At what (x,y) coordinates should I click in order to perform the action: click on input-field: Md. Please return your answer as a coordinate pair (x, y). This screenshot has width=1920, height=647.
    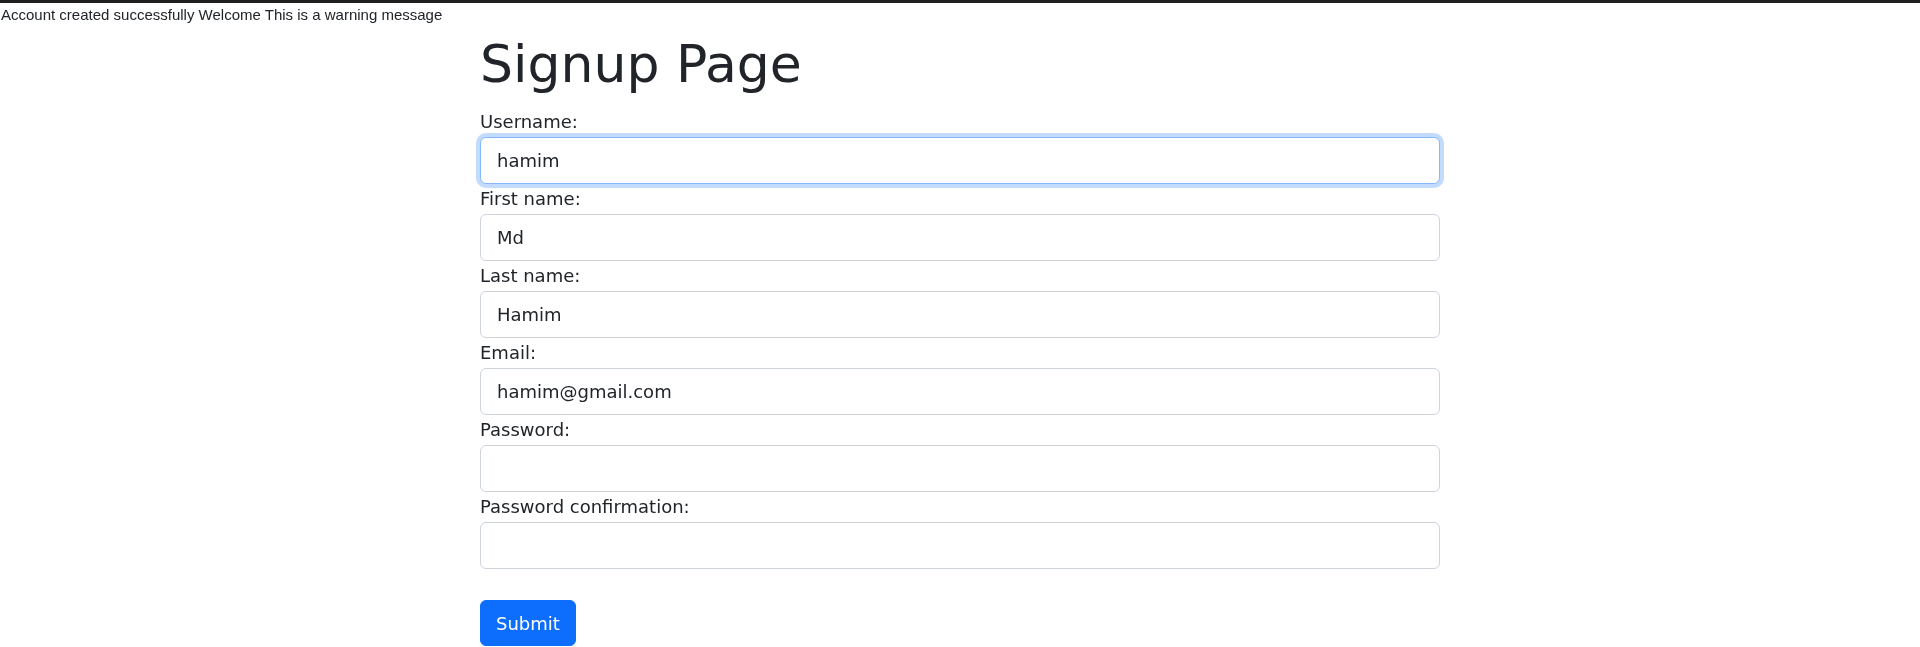
    Looking at the image, I should click on (960, 237).